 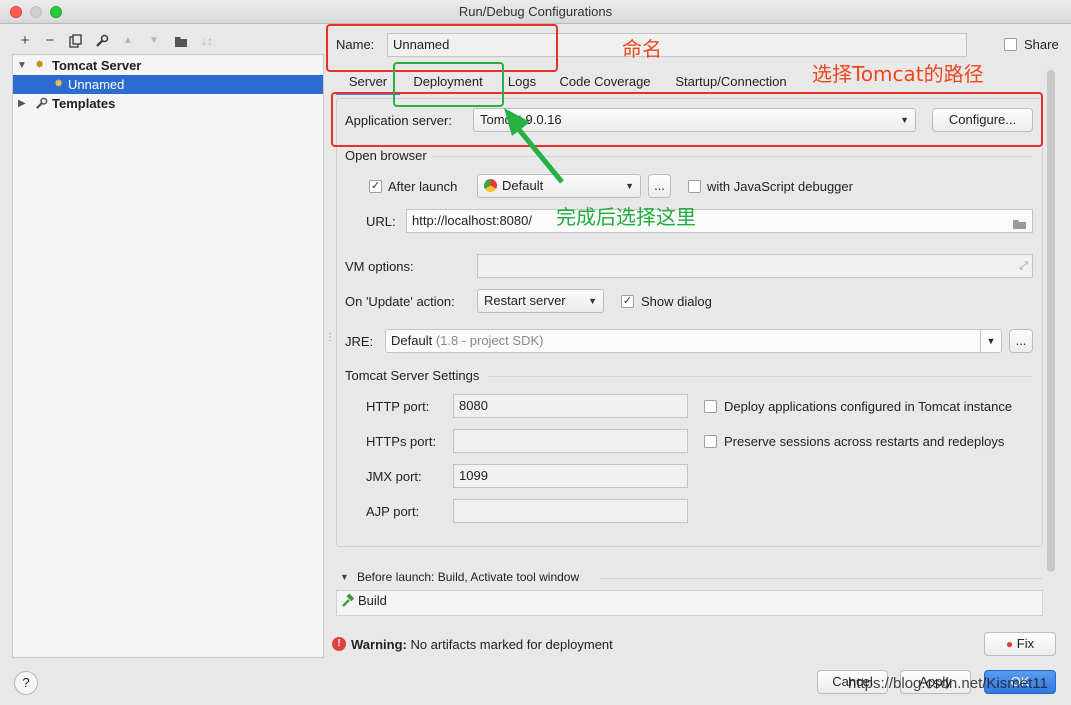 What do you see at coordinates (386, 155) in the screenshot?
I see `open-browser-section-title: Open browser` at bounding box center [386, 155].